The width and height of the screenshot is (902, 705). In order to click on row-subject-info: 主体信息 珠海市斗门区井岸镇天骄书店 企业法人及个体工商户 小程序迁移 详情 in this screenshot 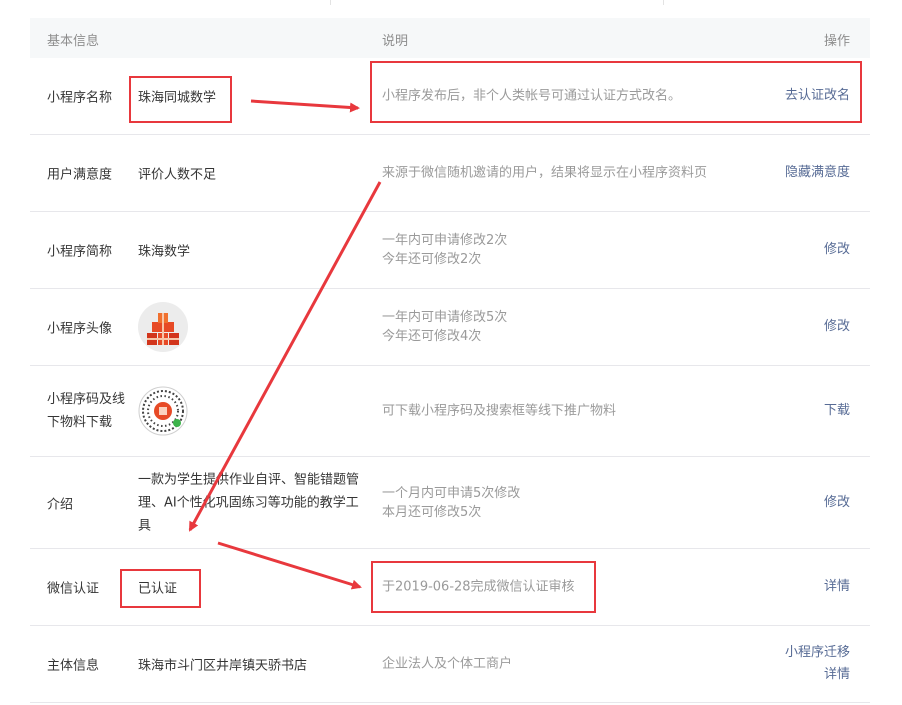, I will do `click(450, 664)`.